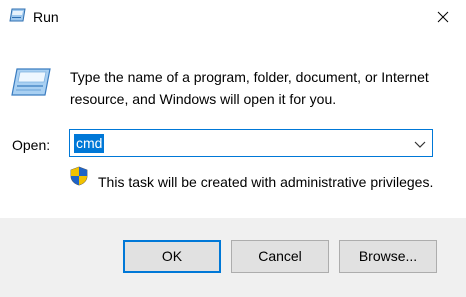 This screenshot has height=297, width=466. Describe the element at coordinates (31, 145) in the screenshot. I see `open-label: Open:` at that location.